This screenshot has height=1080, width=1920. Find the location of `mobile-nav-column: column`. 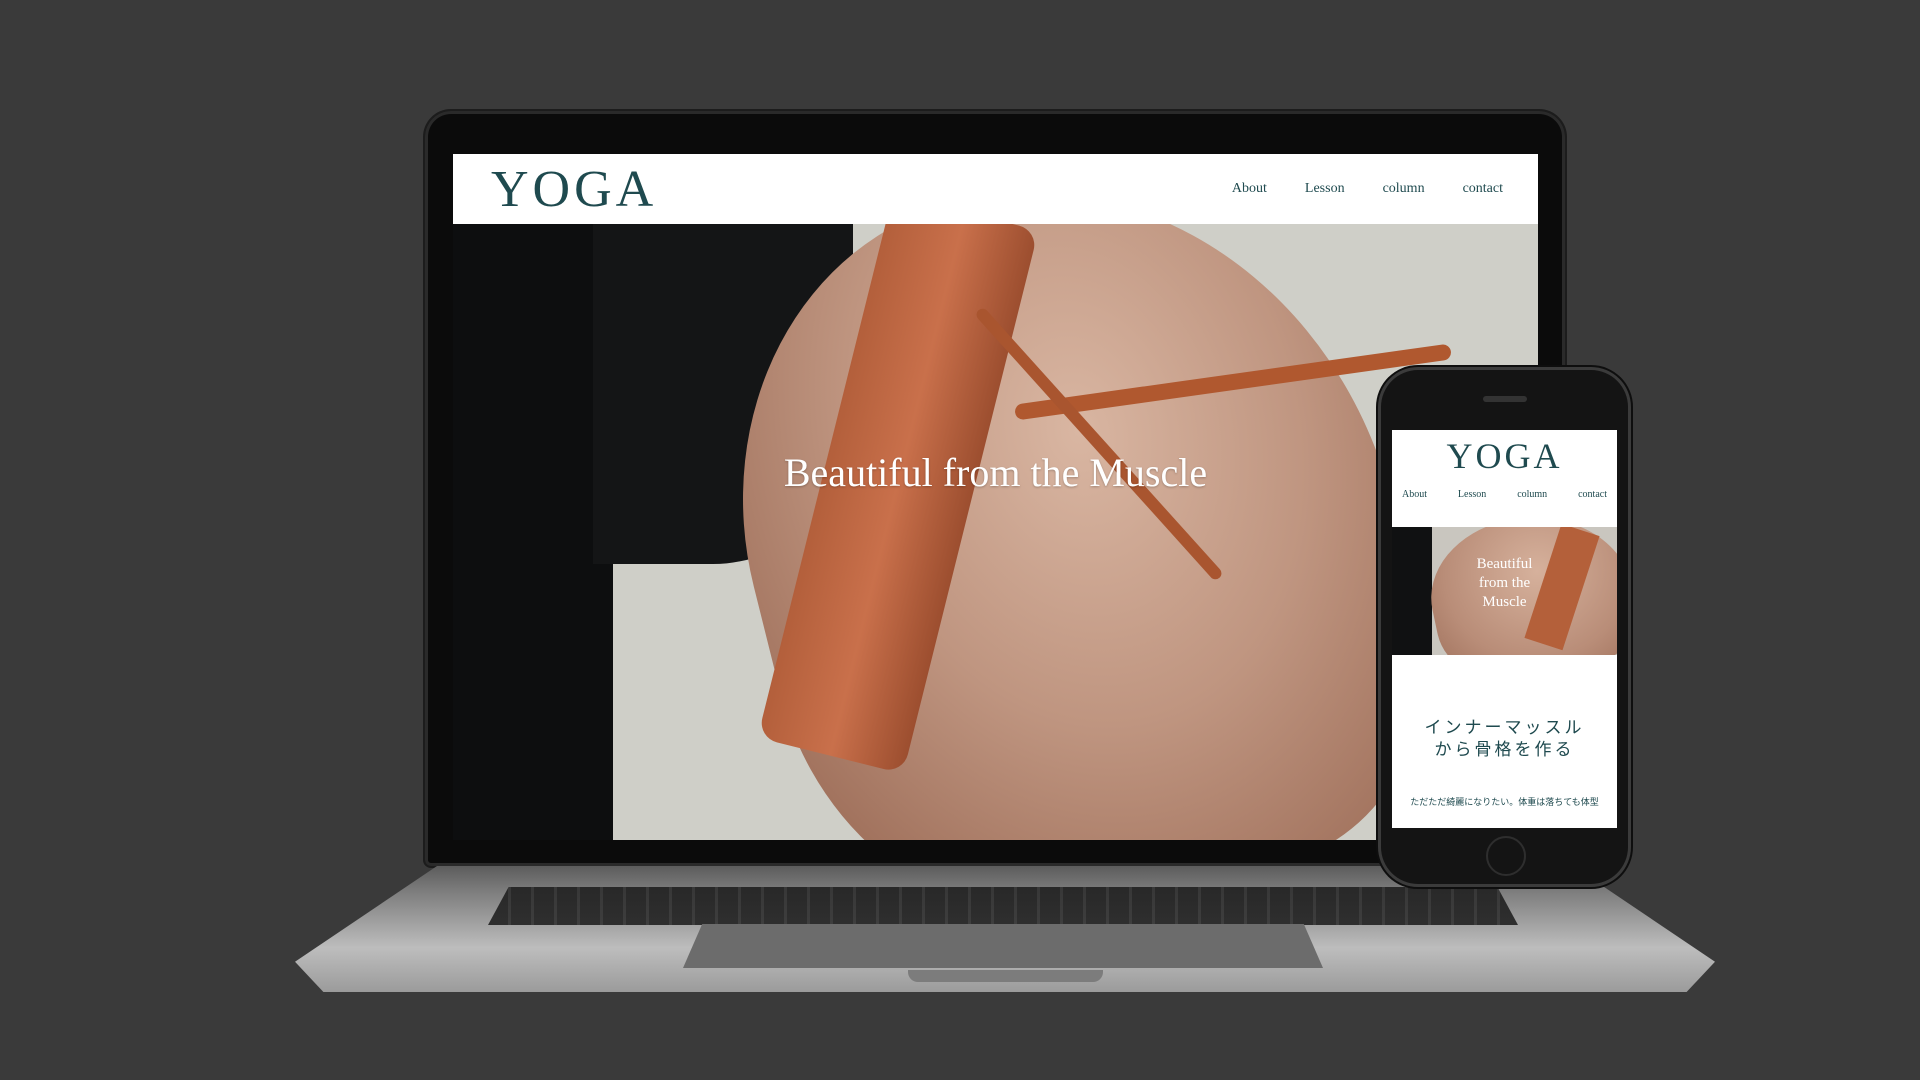

mobile-nav-column: column is located at coordinates (1532, 494).